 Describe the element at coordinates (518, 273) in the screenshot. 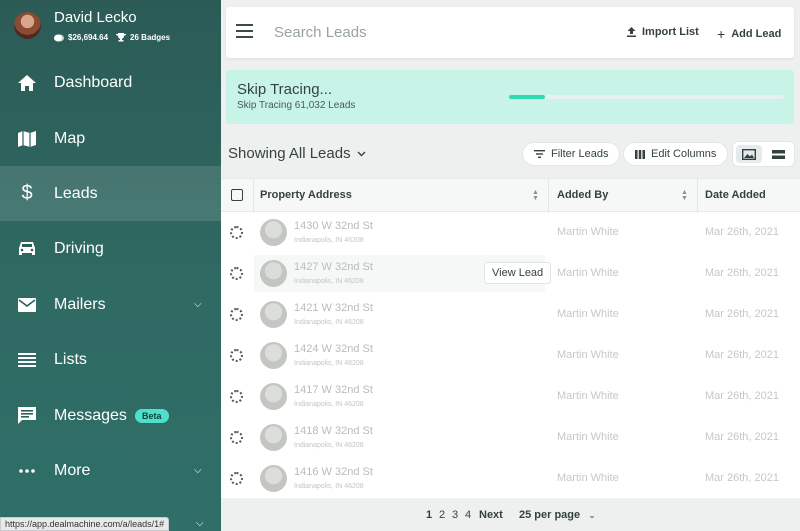

I see `view-lead-button: View Lead` at that location.